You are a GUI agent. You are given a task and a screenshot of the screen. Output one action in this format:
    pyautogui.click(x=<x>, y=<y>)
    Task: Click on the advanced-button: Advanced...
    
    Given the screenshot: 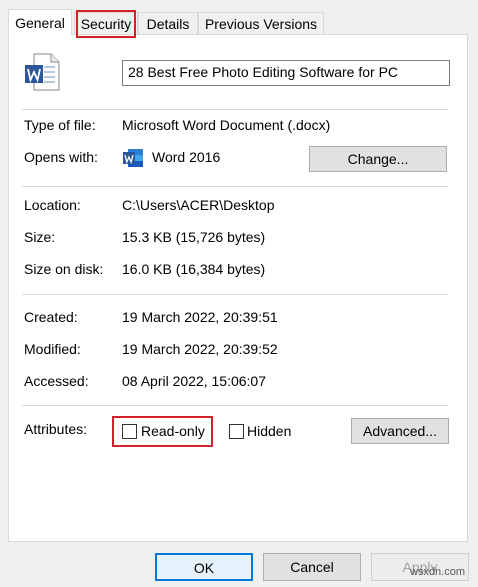 What is the action you would take?
    pyautogui.click(x=400, y=431)
    